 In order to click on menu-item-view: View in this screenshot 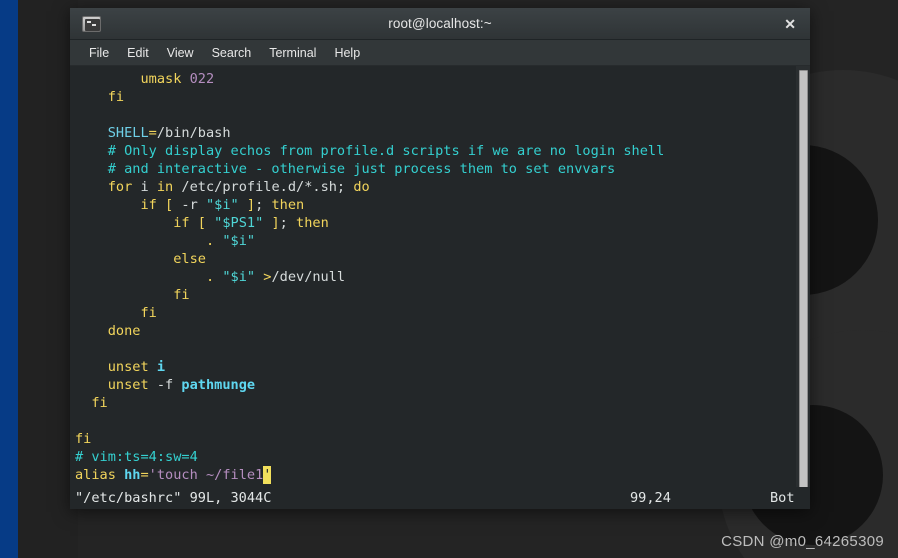, I will do `click(180, 53)`.